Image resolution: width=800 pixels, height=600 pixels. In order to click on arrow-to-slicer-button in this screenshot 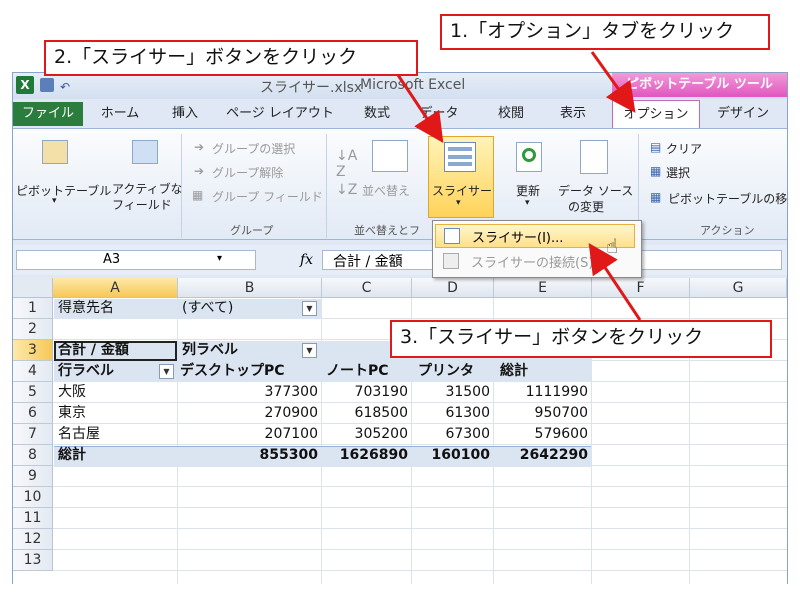, I will do `click(419, 107)`.